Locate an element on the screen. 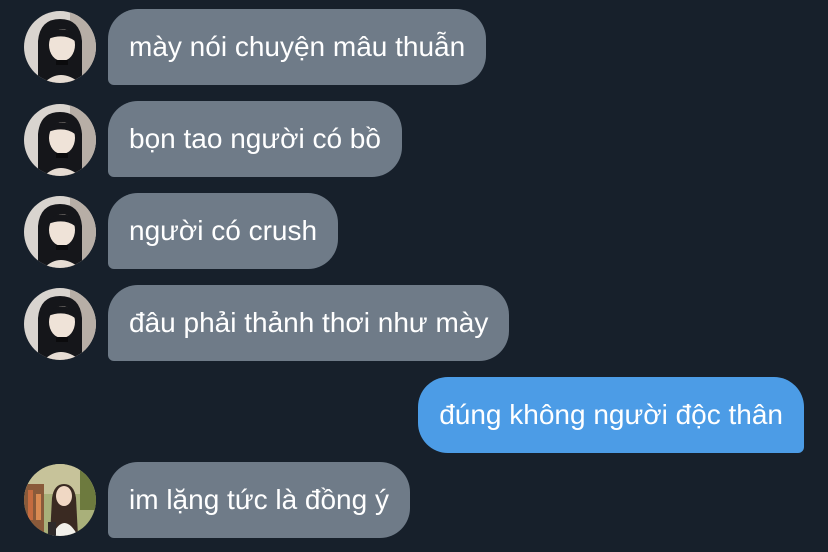 This screenshot has width=828, height=552. message-bubble-incoming: mày nói chuyện mâu thuẫn is located at coordinates (297, 47).